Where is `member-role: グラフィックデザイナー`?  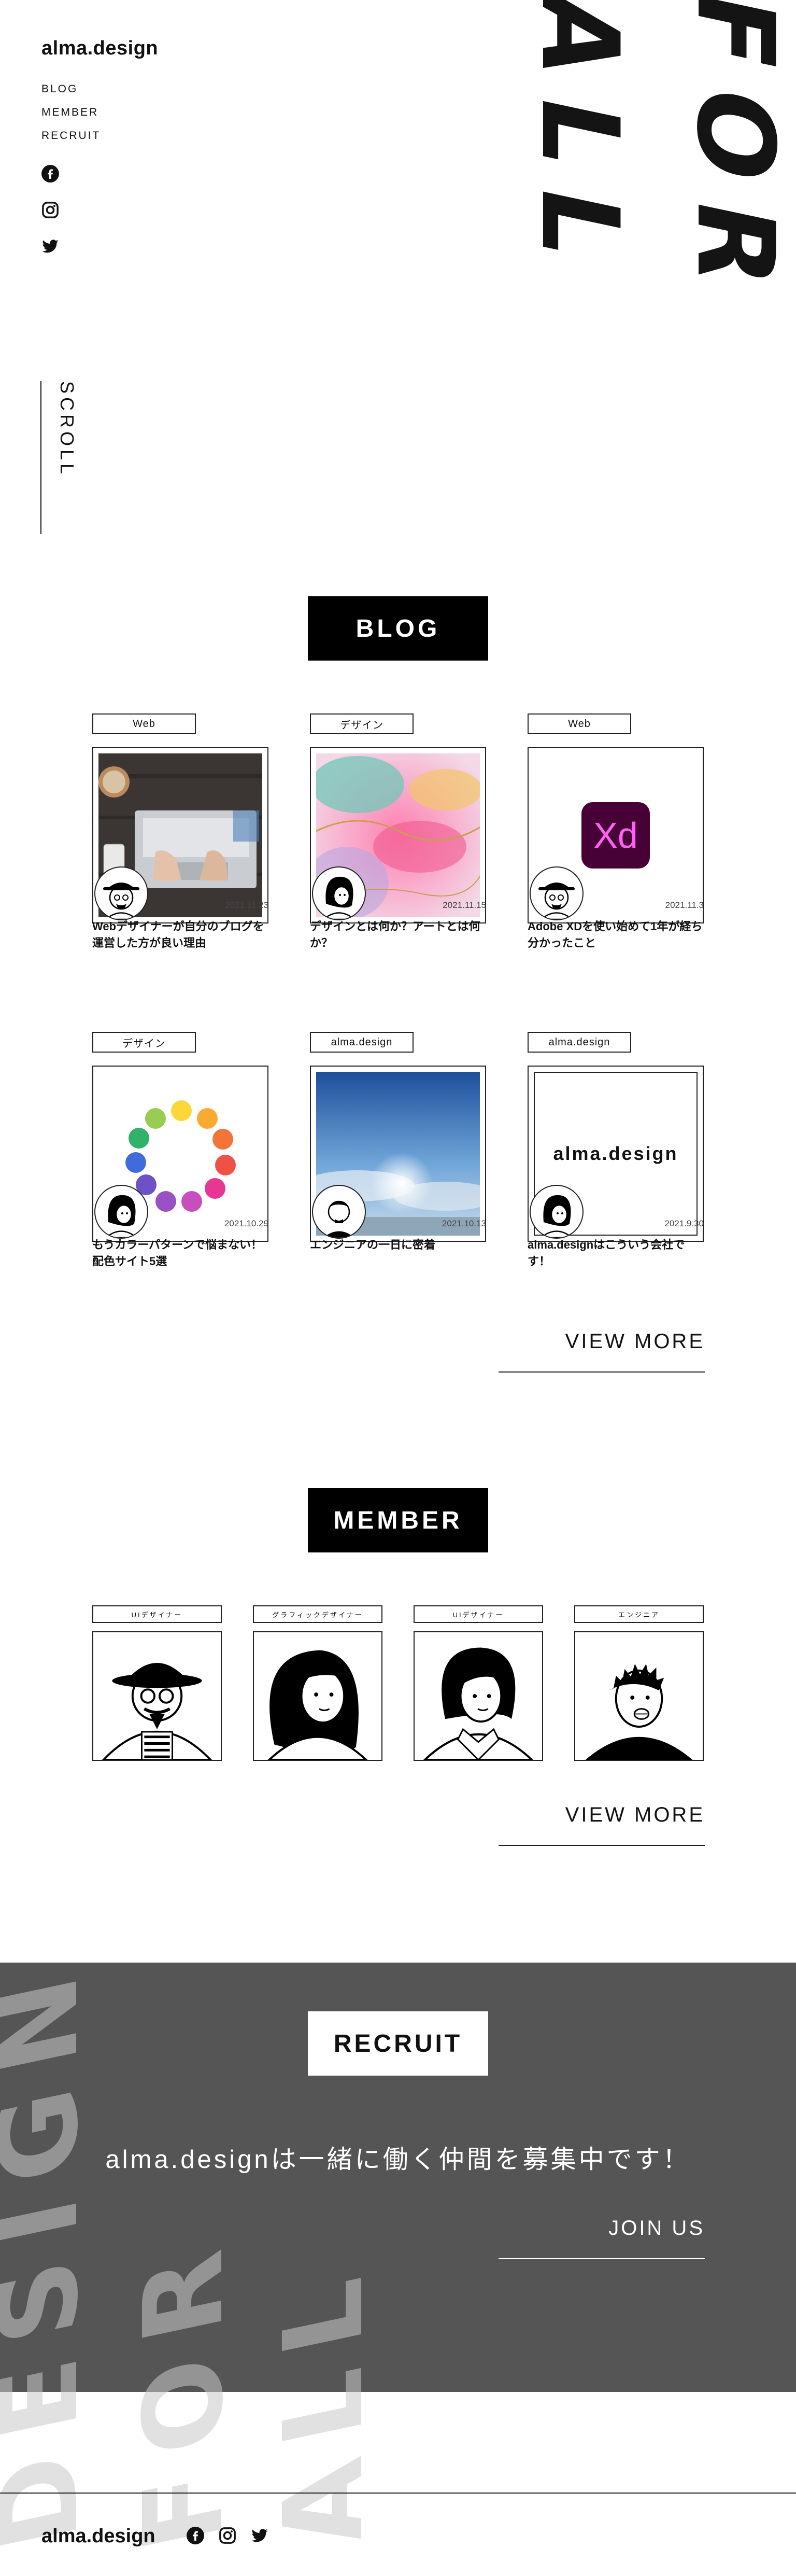
member-role: グラフィックデザイナー is located at coordinates (317, 1614).